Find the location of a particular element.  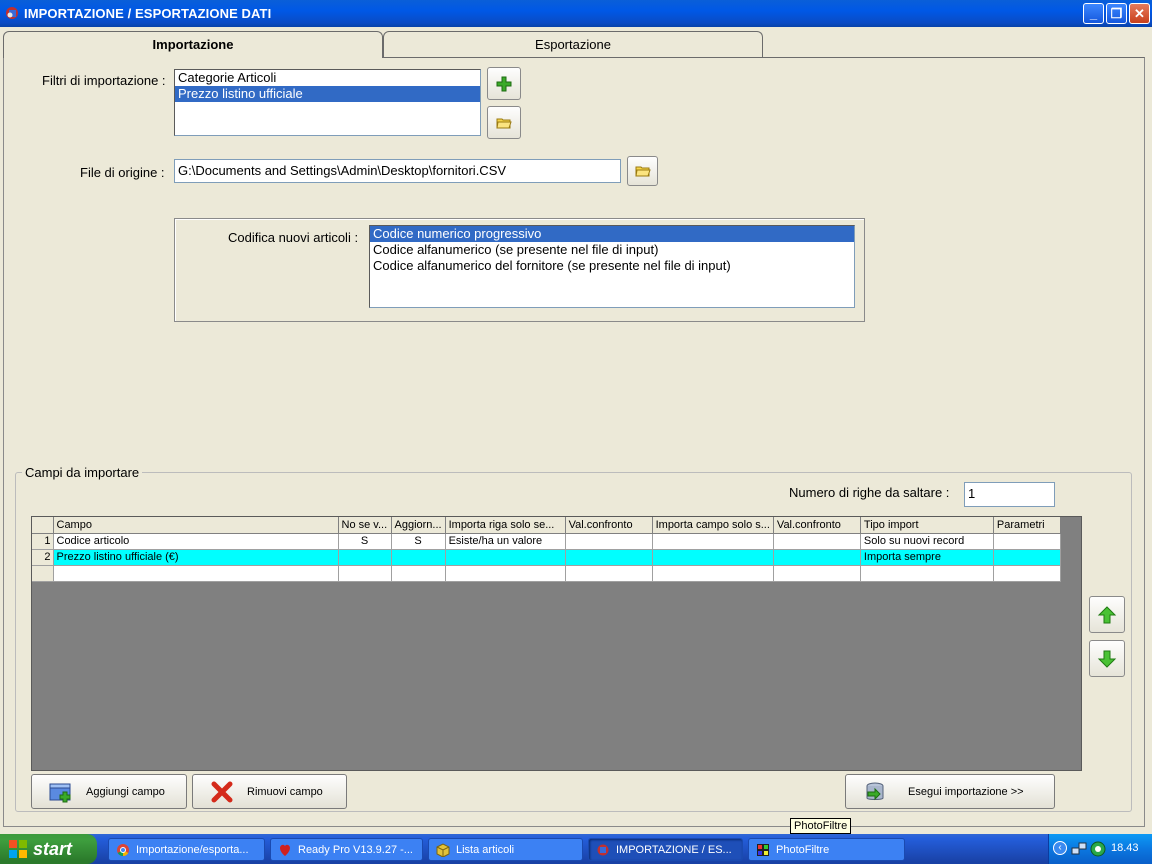

skip-rows-input: 1 is located at coordinates (1009, 494).